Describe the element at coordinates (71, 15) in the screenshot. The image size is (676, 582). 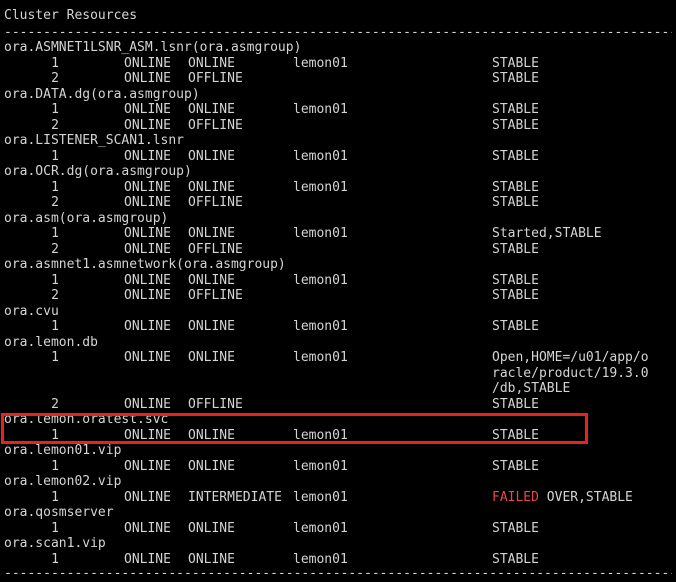
I see `section-title: Cluster Resources` at that location.